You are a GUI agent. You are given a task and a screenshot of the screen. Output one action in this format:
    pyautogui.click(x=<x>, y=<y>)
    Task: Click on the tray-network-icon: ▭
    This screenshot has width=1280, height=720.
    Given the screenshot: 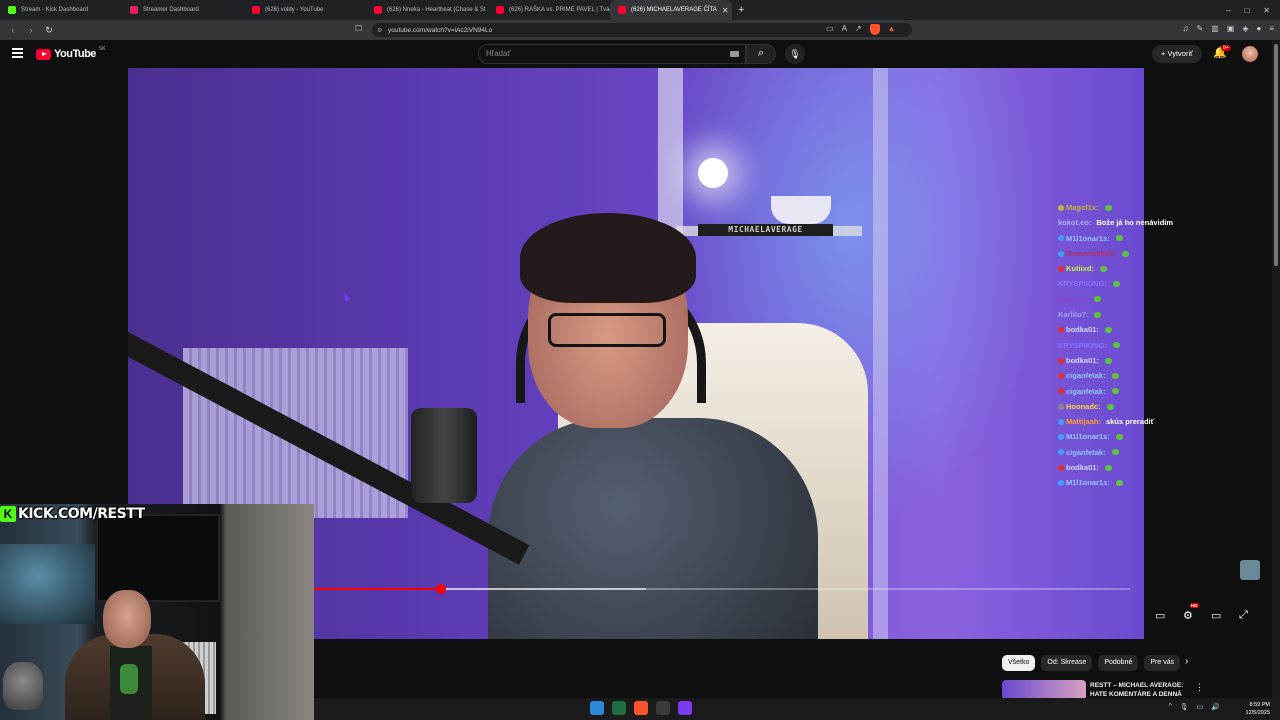 What is the action you would take?
    pyautogui.click(x=1200, y=707)
    